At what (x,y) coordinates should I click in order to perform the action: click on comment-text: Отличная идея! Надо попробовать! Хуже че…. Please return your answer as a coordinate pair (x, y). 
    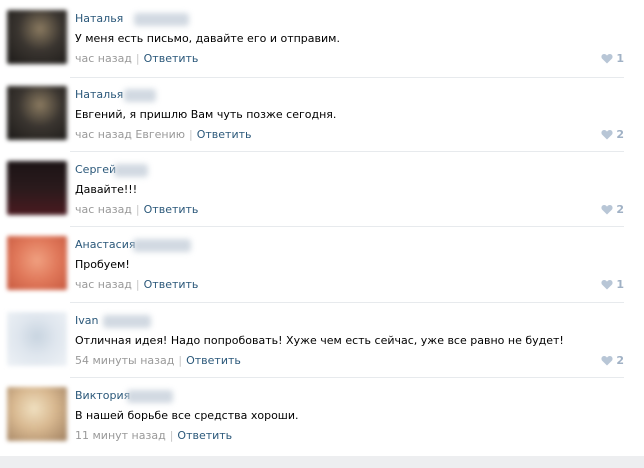
    Looking at the image, I should click on (319, 340).